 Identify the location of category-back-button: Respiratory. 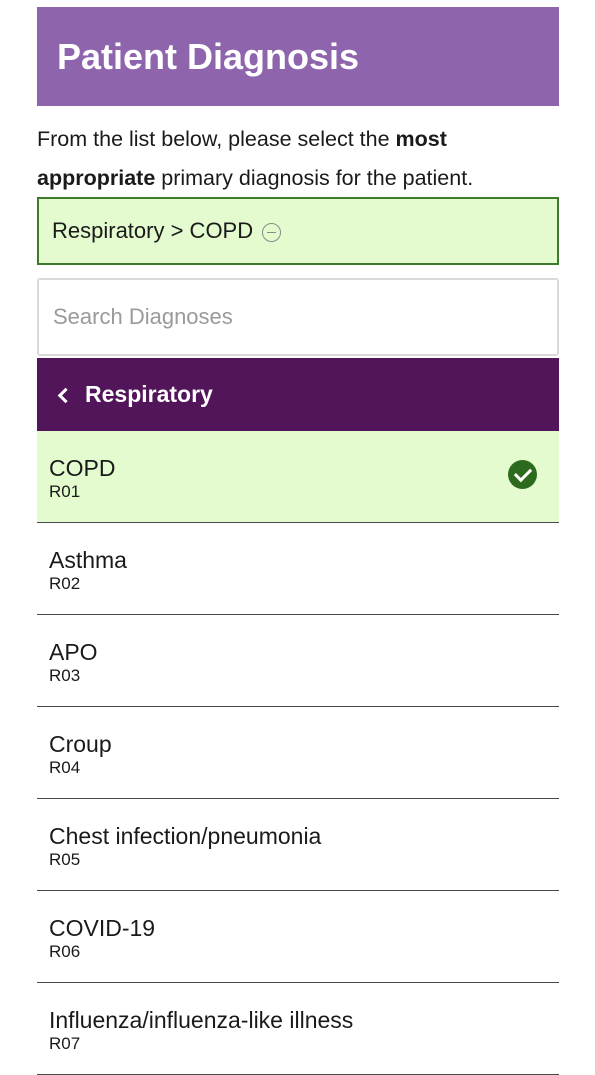
(298, 394).